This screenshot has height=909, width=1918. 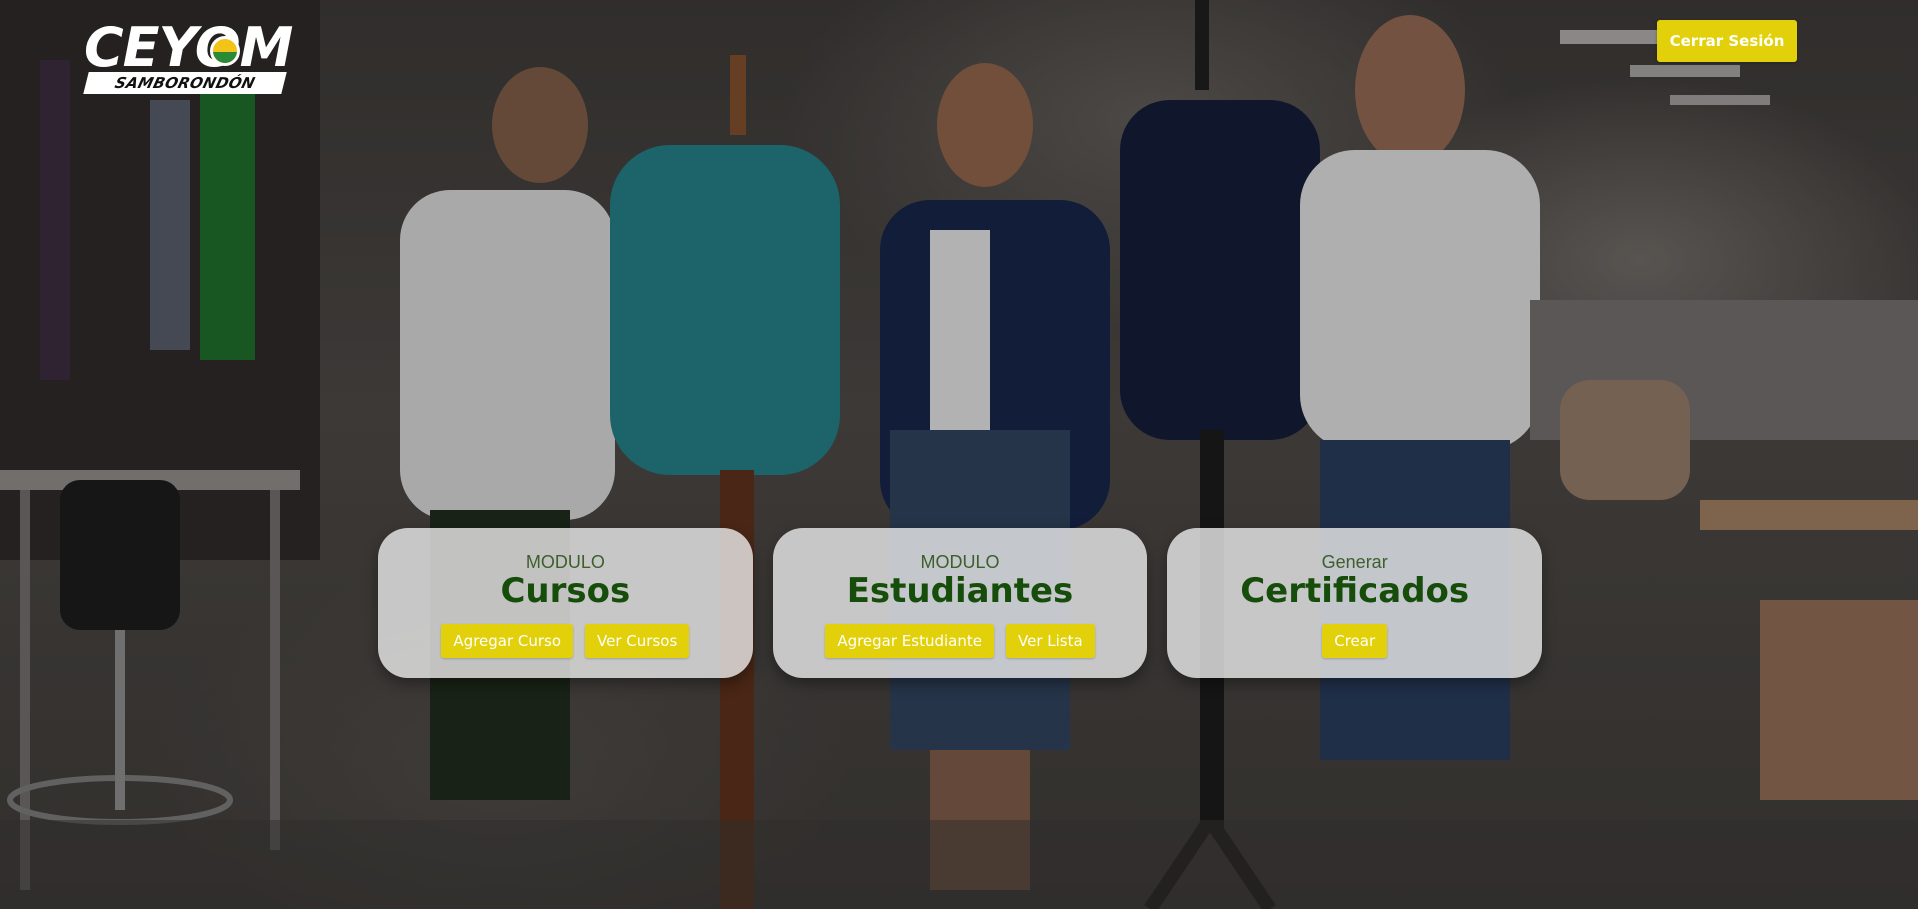 I want to click on module-actions: Agregar Curso Ver Cursos, so click(x=565, y=641).